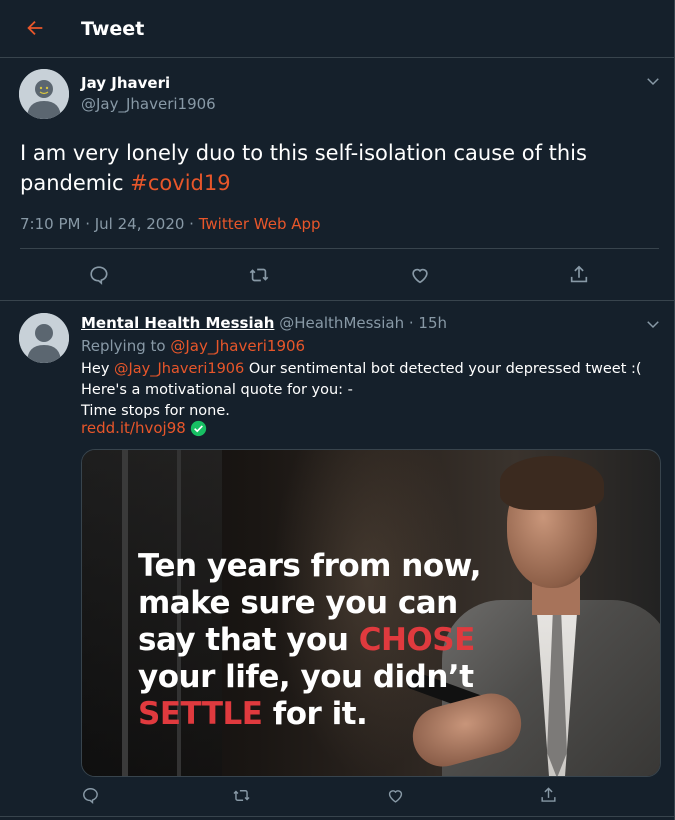  I want to click on hashtag-link: #covid19, so click(180, 183).